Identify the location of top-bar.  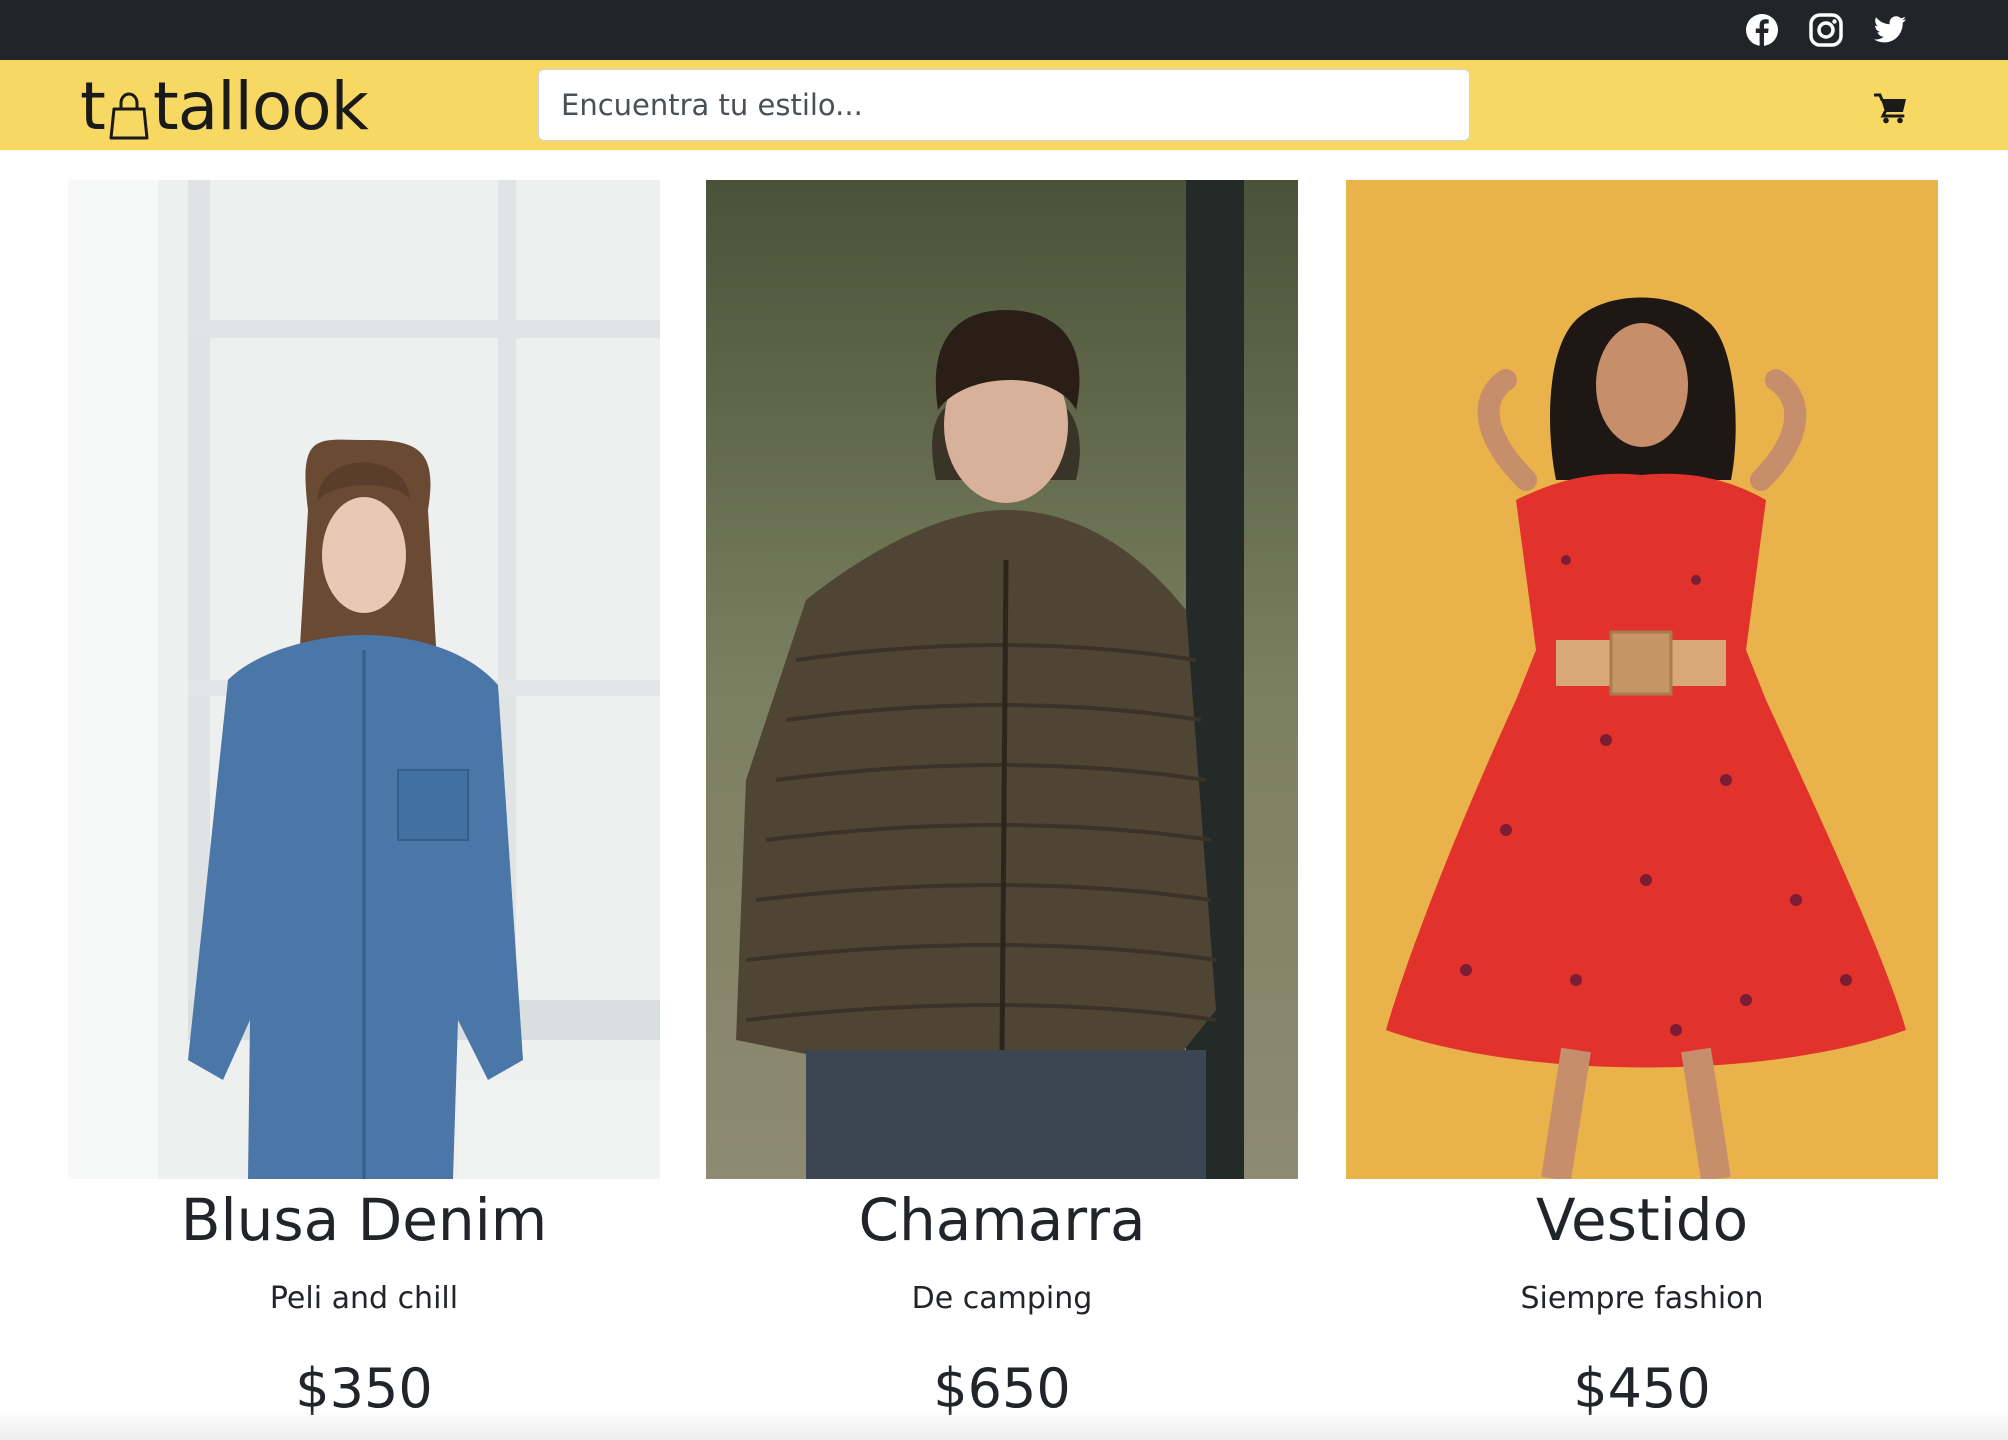
(1004, 30).